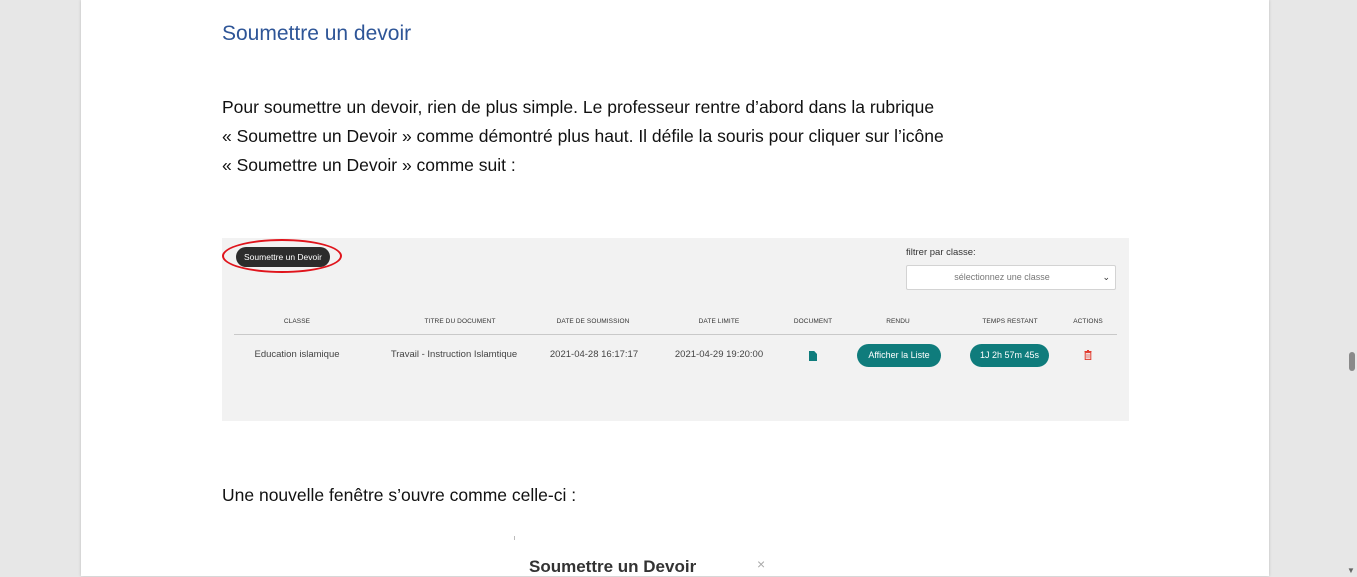 The image size is (1357, 577). Describe the element at coordinates (761, 564) in the screenshot. I see `close-icon: ×` at that location.